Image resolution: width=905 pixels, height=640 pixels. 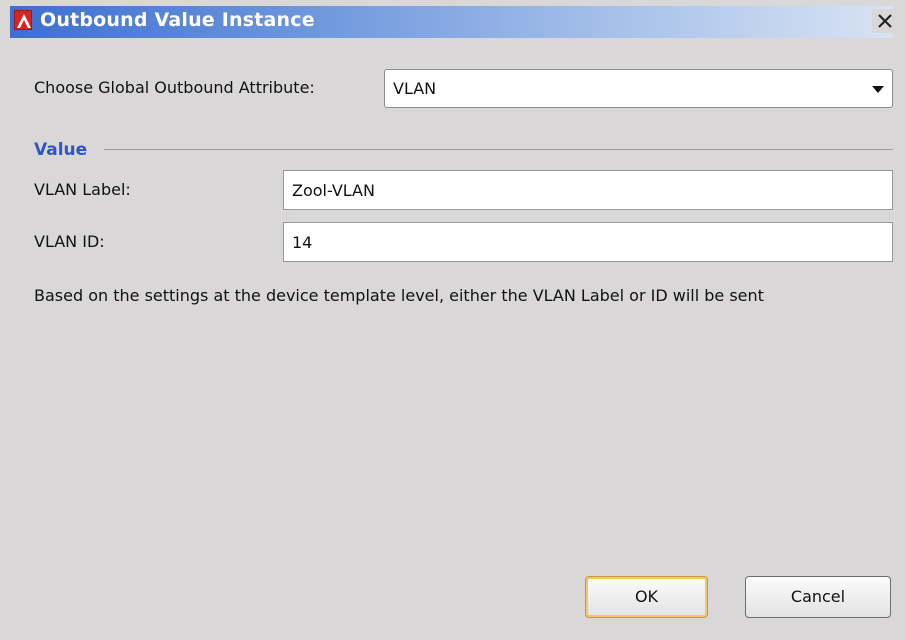 What do you see at coordinates (23, 20) in the screenshot?
I see `app-logo-icon` at bounding box center [23, 20].